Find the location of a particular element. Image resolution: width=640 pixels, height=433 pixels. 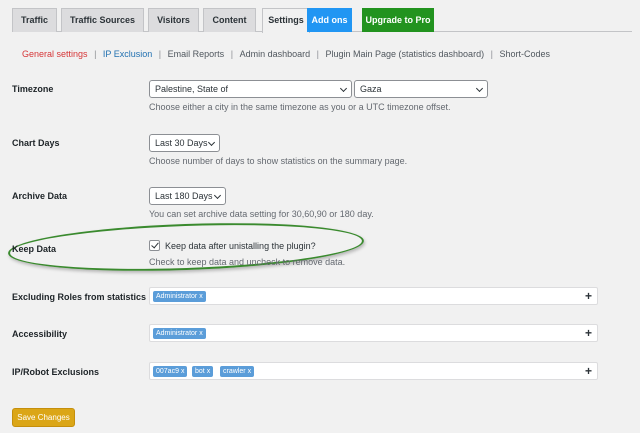

chart-days-select: Last 30 Days is located at coordinates (184, 143).